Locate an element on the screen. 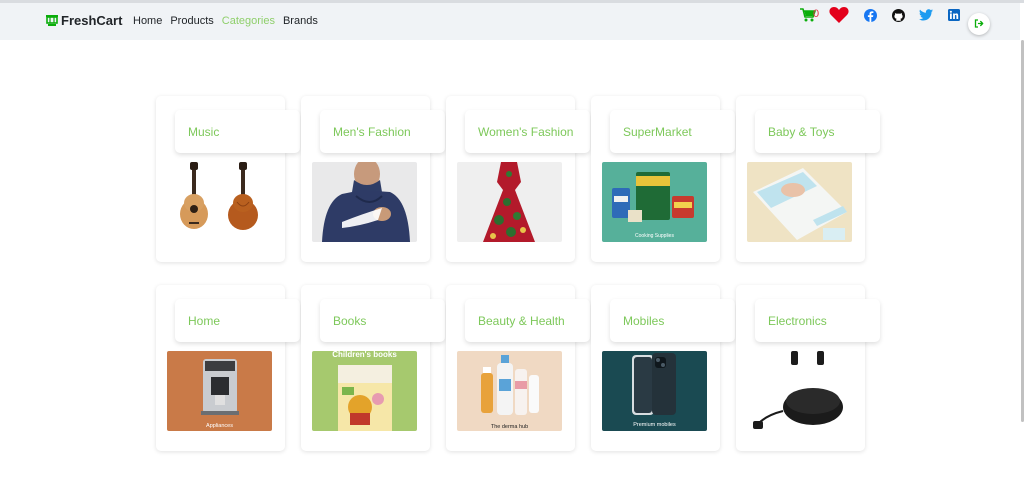 The image size is (1024, 496). image-caption: Premium mobiles is located at coordinates (654, 425).